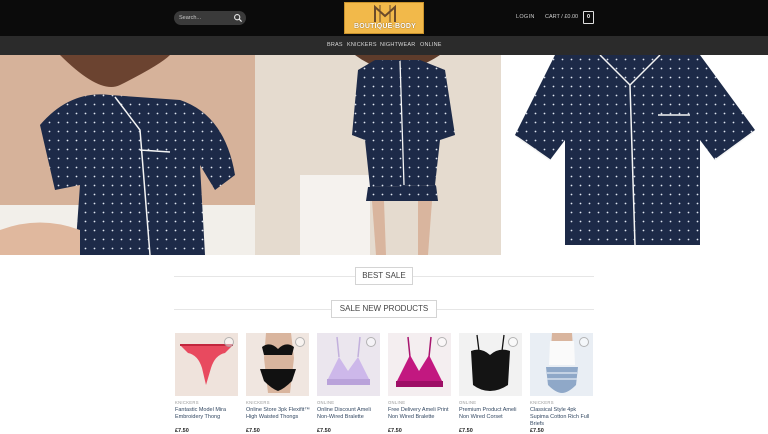  Describe the element at coordinates (208, 414) in the screenshot. I see `product-title: Fantastic Model Mira Embroidery Thong` at that location.